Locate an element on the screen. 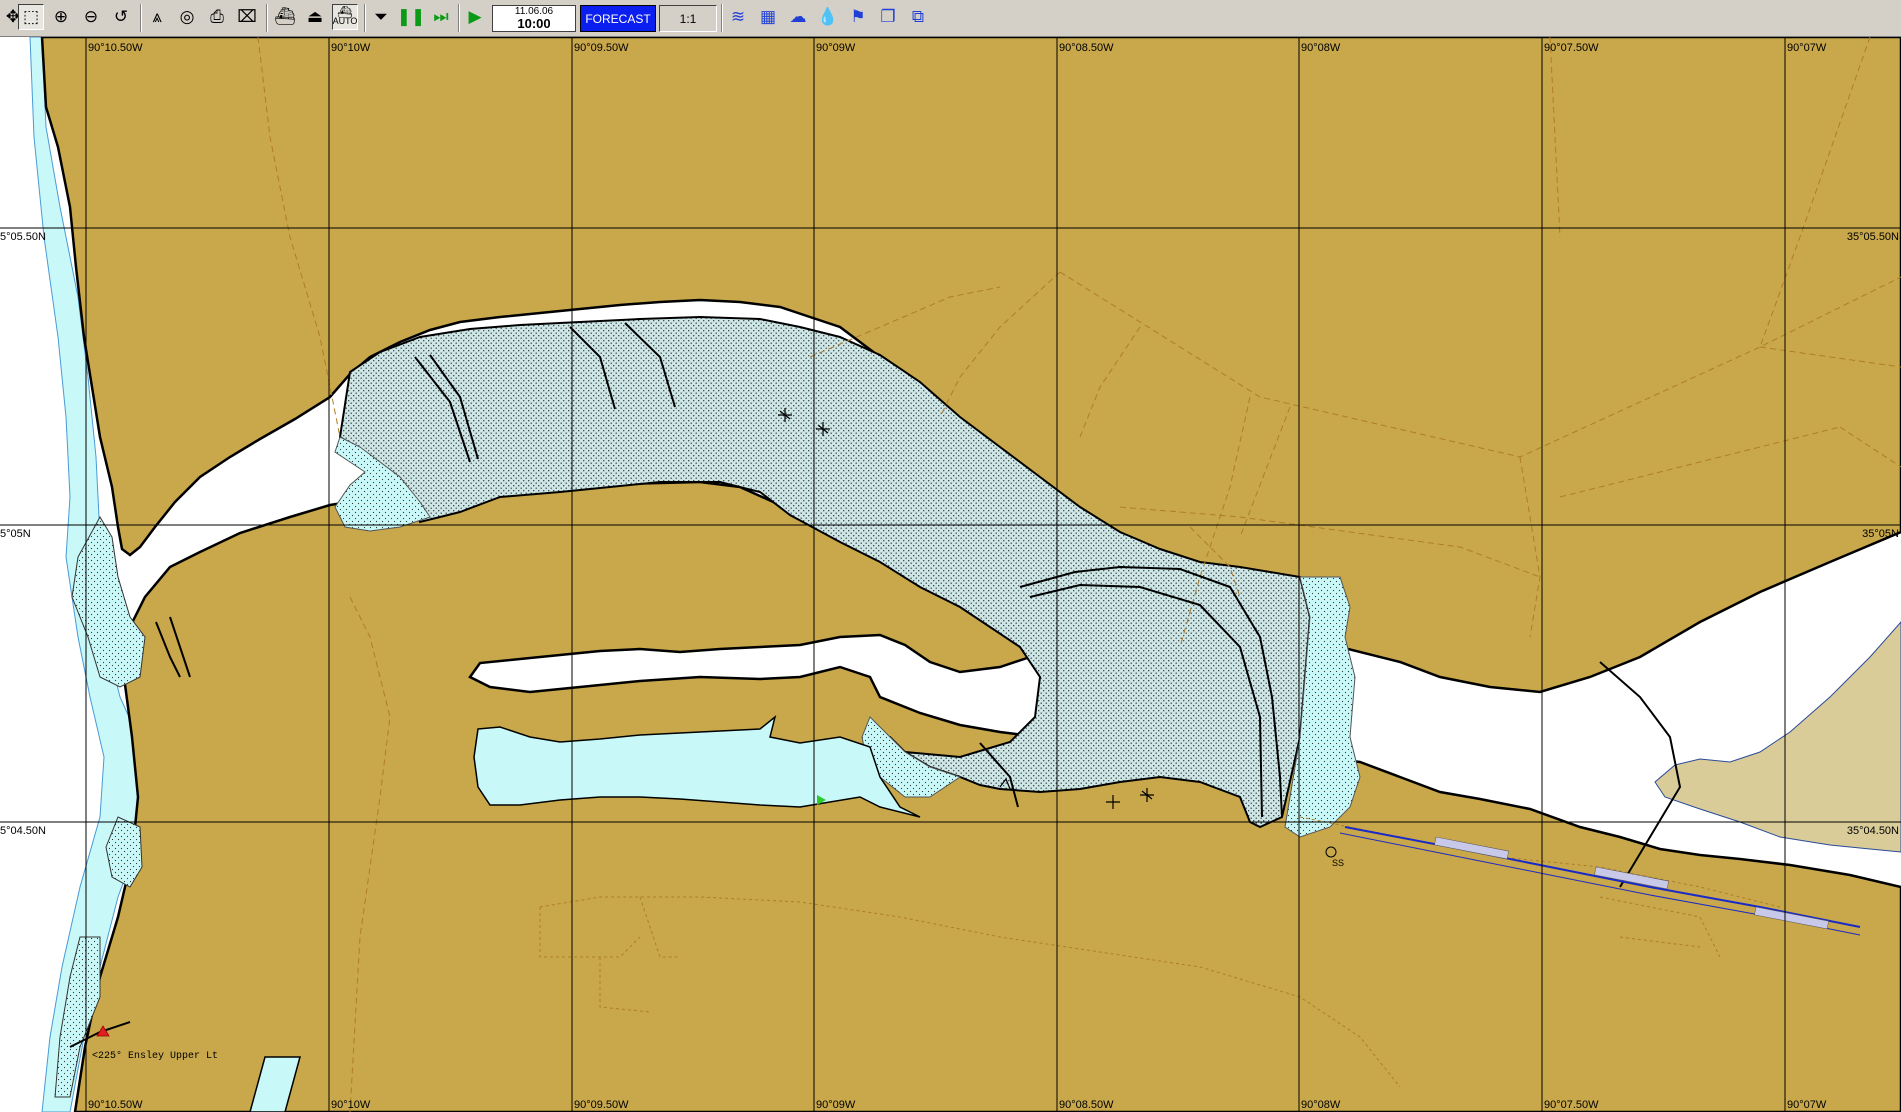 The width and height of the screenshot is (1901, 1112). auto-button: ⛴ AUTO is located at coordinates (345, 17).